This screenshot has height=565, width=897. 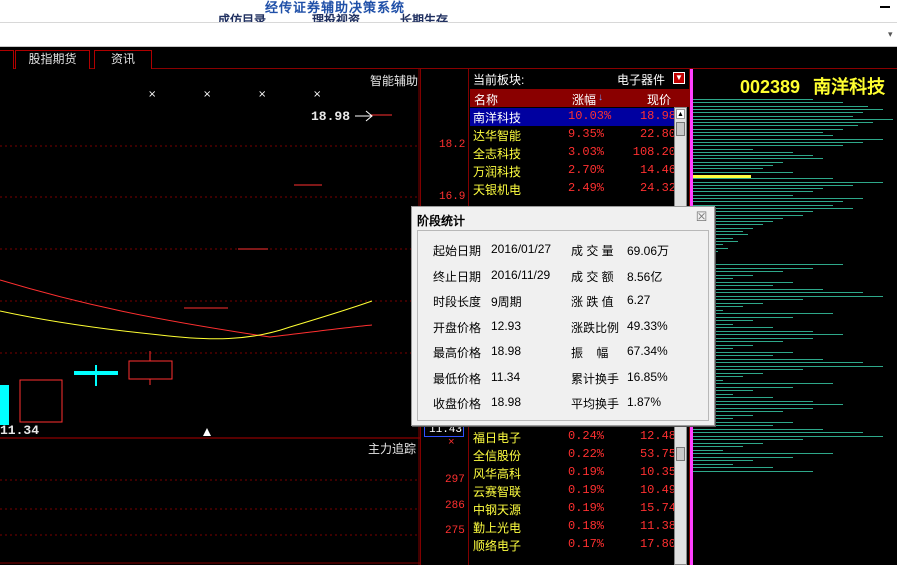 I want to click on indicator-label: 智能辅助, so click(x=394, y=81).